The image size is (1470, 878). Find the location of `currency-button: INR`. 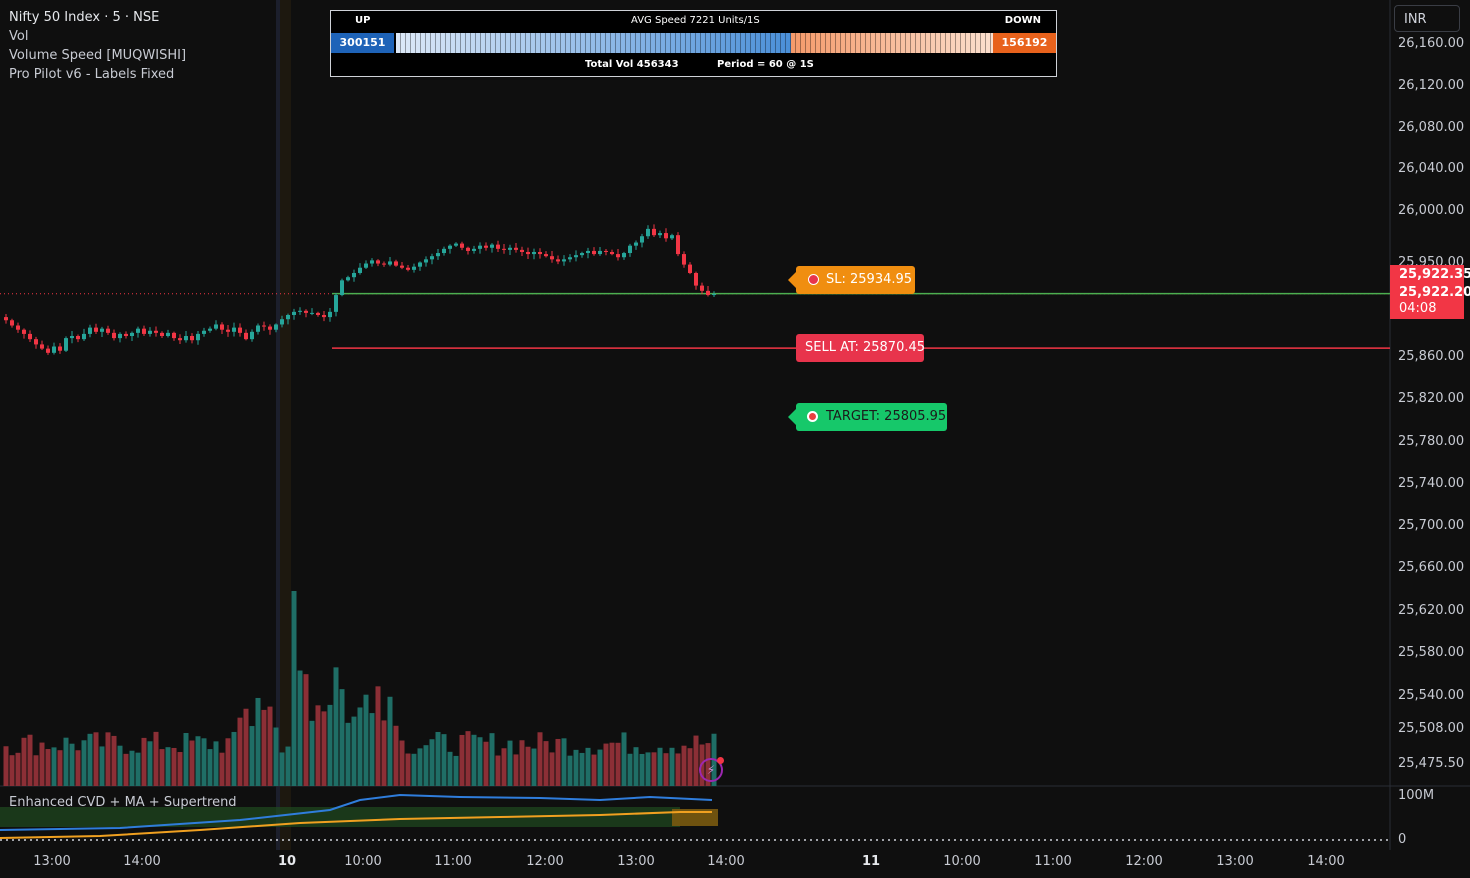

currency-button: INR is located at coordinates (1427, 18).